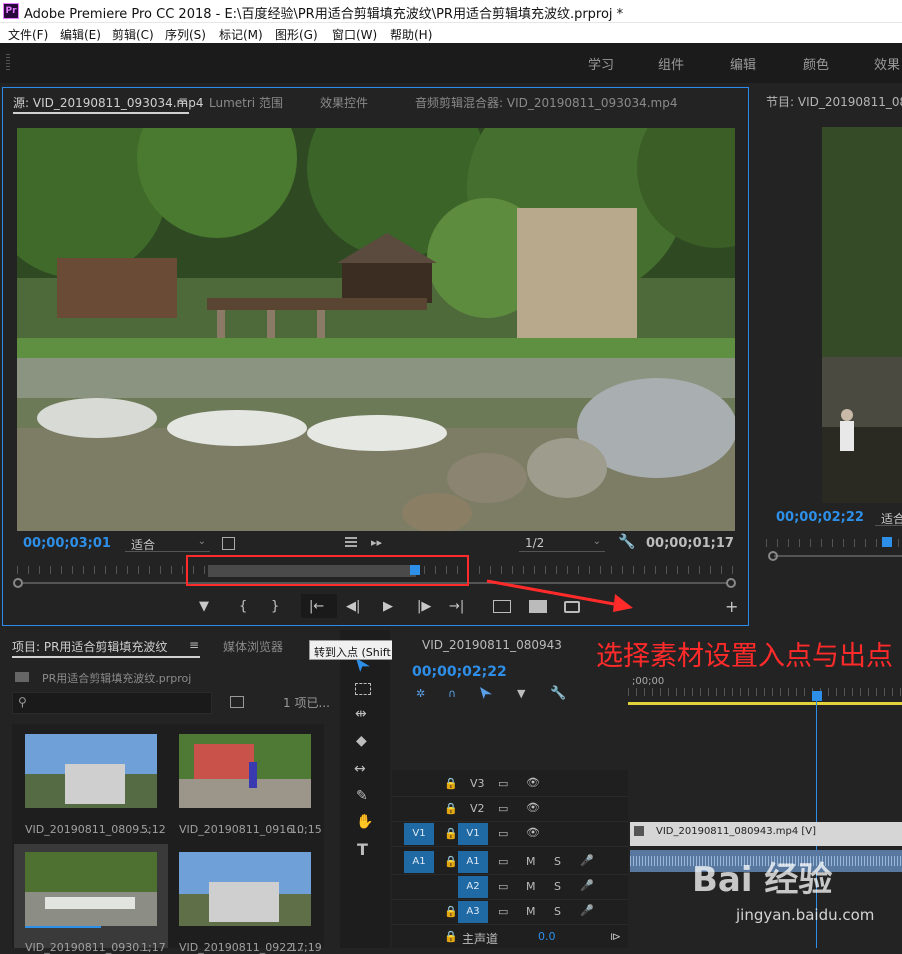 Image resolution: width=902 pixels, height=954 pixels. I want to click on safe-margins-icon, so click(228, 543).